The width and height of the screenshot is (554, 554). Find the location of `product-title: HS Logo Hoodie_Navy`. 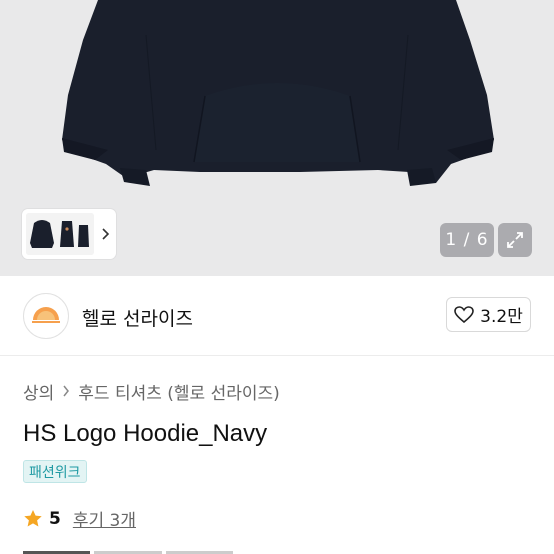

product-title: HS Logo Hoodie_Navy is located at coordinates (145, 433).